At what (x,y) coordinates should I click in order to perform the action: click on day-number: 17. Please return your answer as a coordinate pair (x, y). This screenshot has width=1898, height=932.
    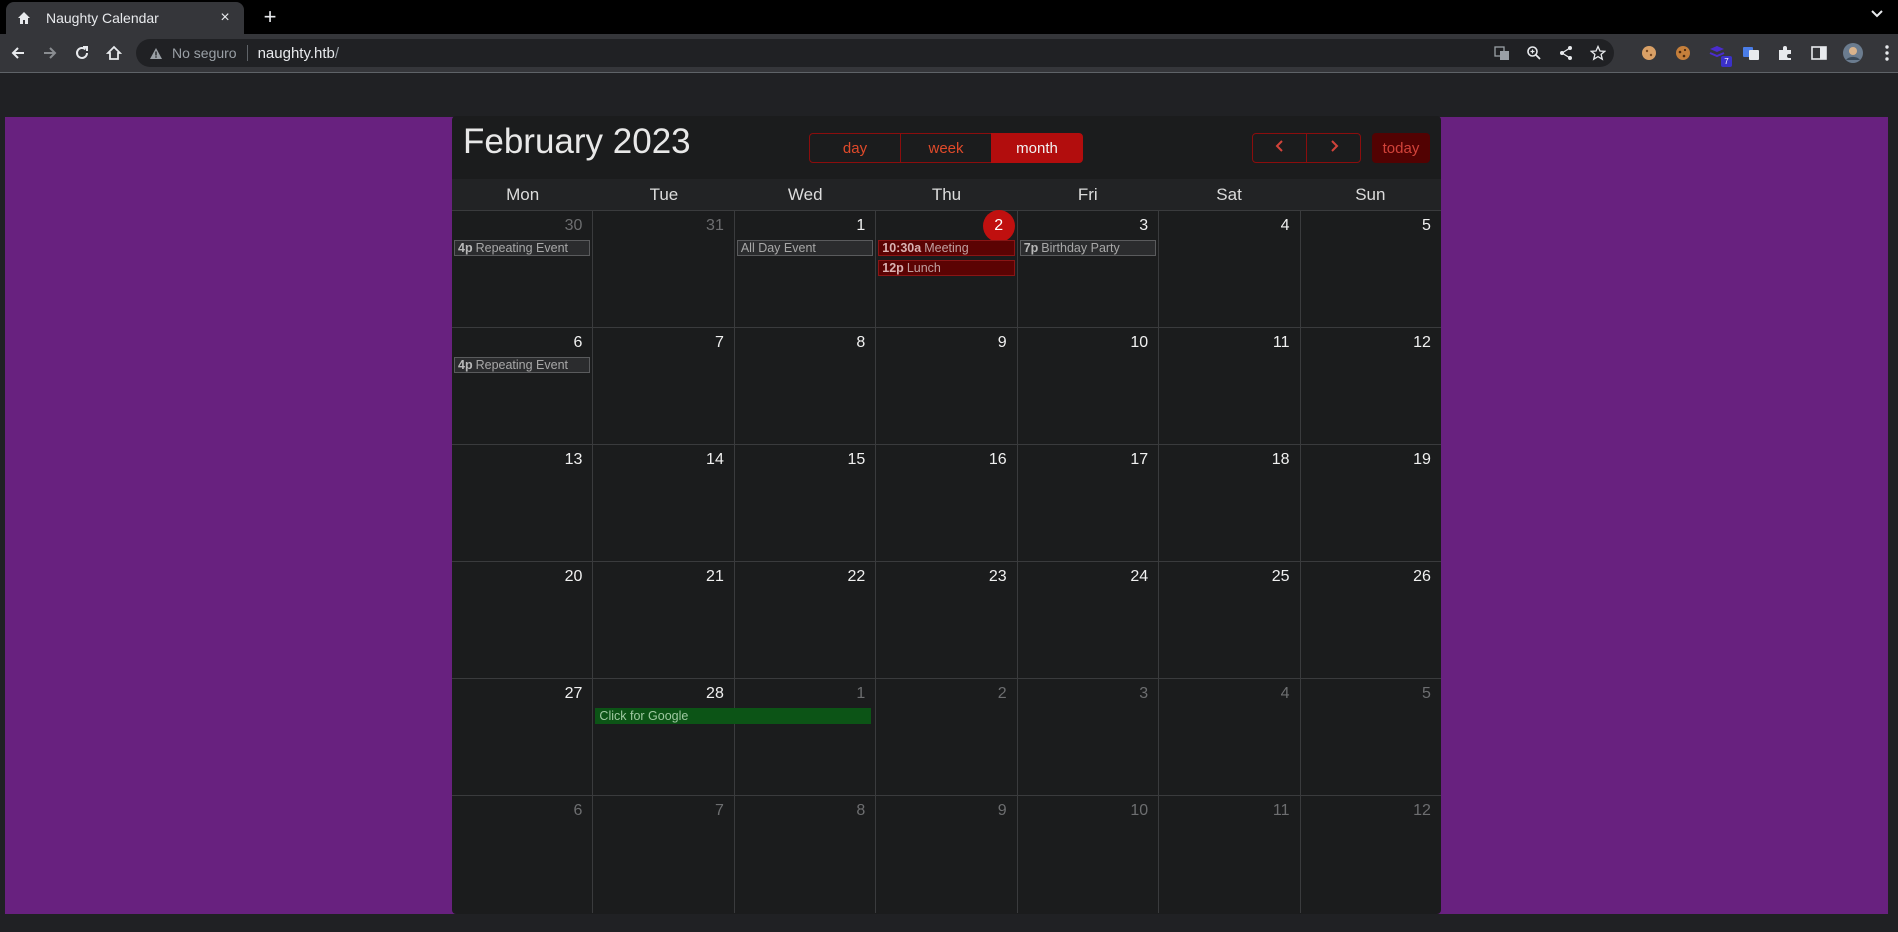
    Looking at the image, I should click on (1139, 460).